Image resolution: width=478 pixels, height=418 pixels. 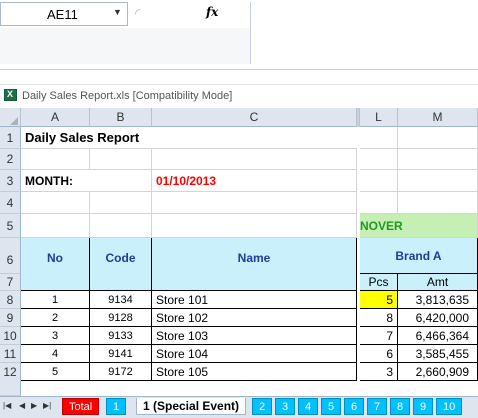 I want to click on row-header-7: 7, so click(x=10, y=282).